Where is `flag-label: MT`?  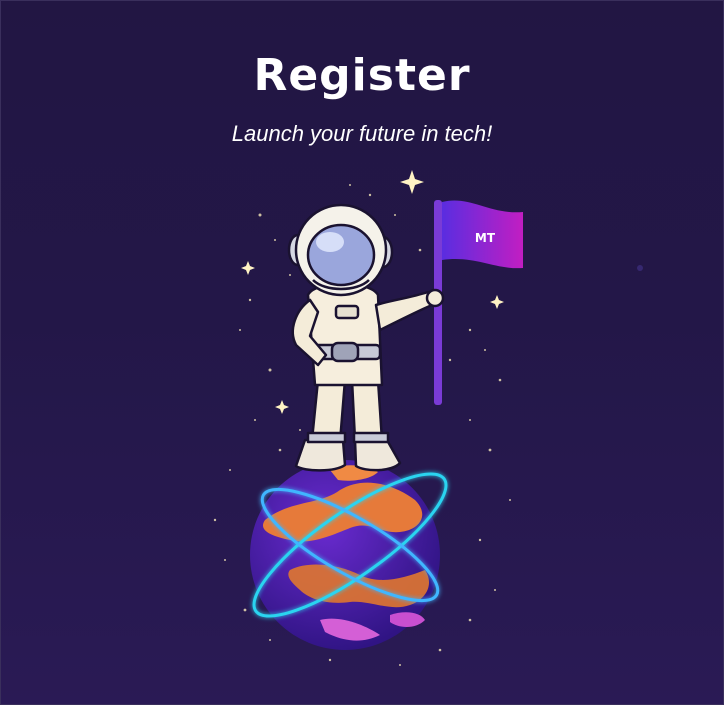 flag-label: MT is located at coordinates (485, 238).